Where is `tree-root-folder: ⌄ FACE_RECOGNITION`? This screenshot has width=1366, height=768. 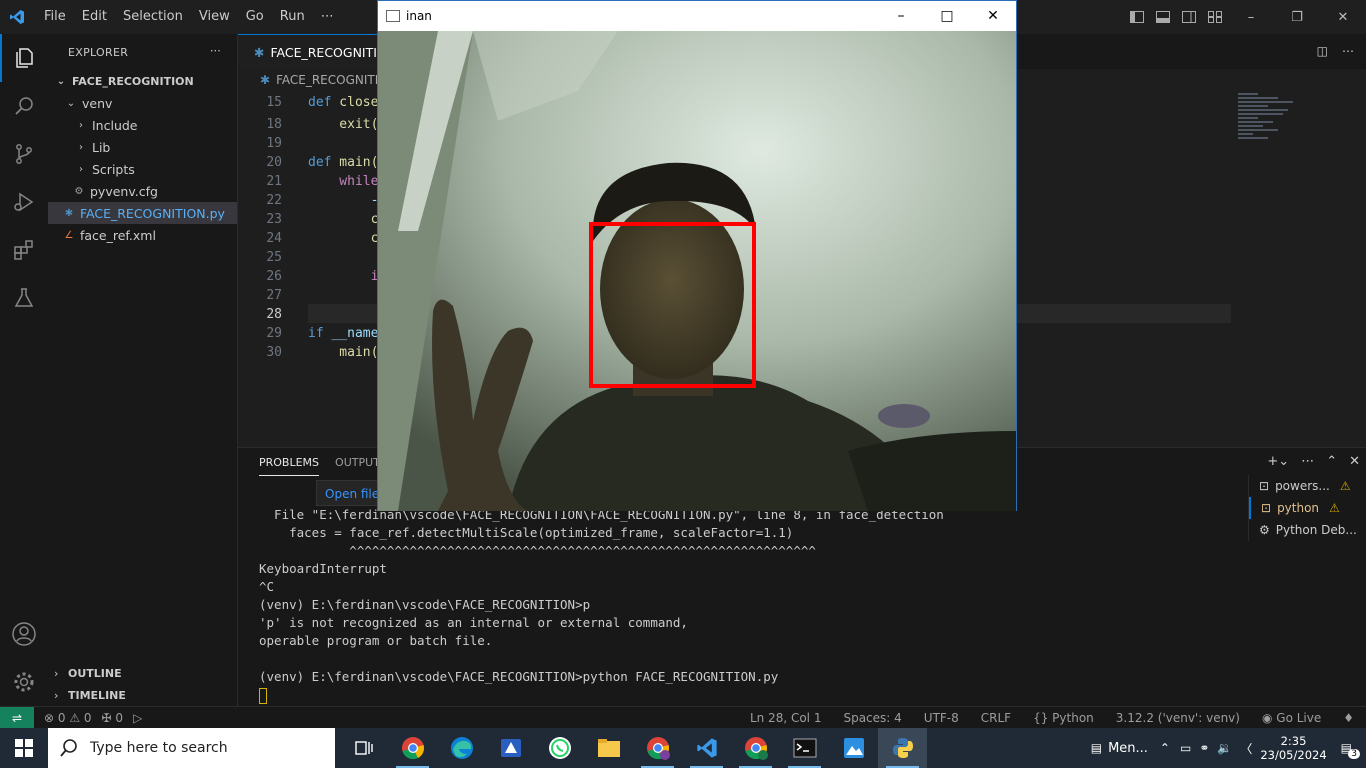
tree-root-folder: ⌄ FACE_RECOGNITION is located at coordinates (142, 81).